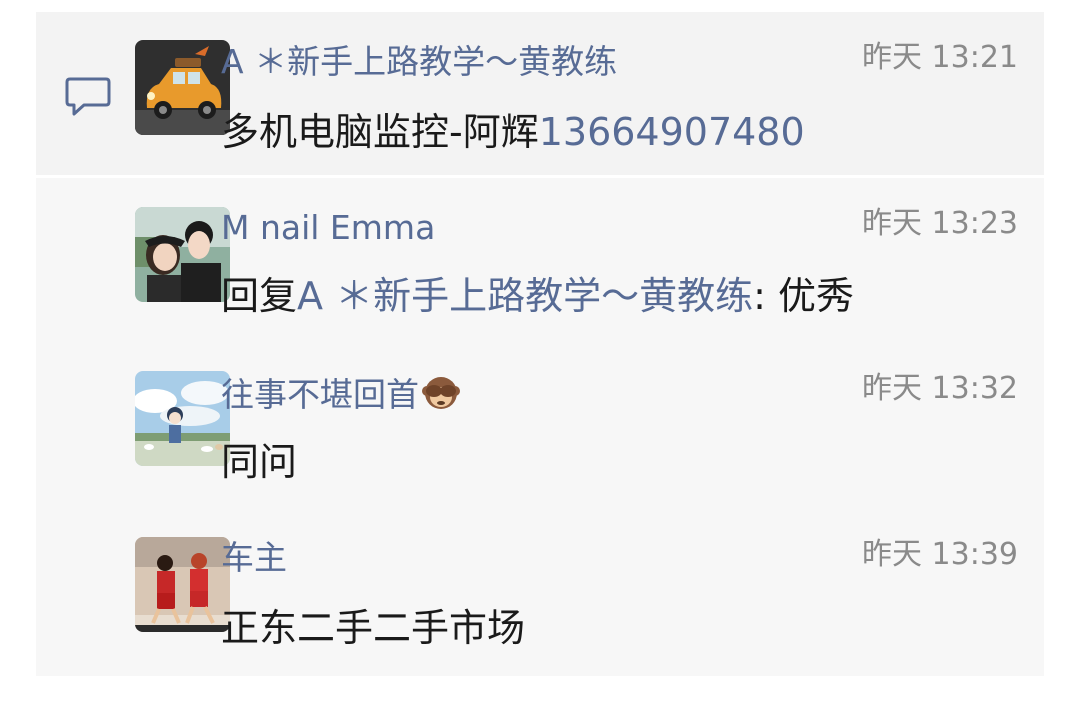 The width and height of the screenshot is (1080, 710). I want to click on comment-time: 昨天 13:23, so click(940, 223).